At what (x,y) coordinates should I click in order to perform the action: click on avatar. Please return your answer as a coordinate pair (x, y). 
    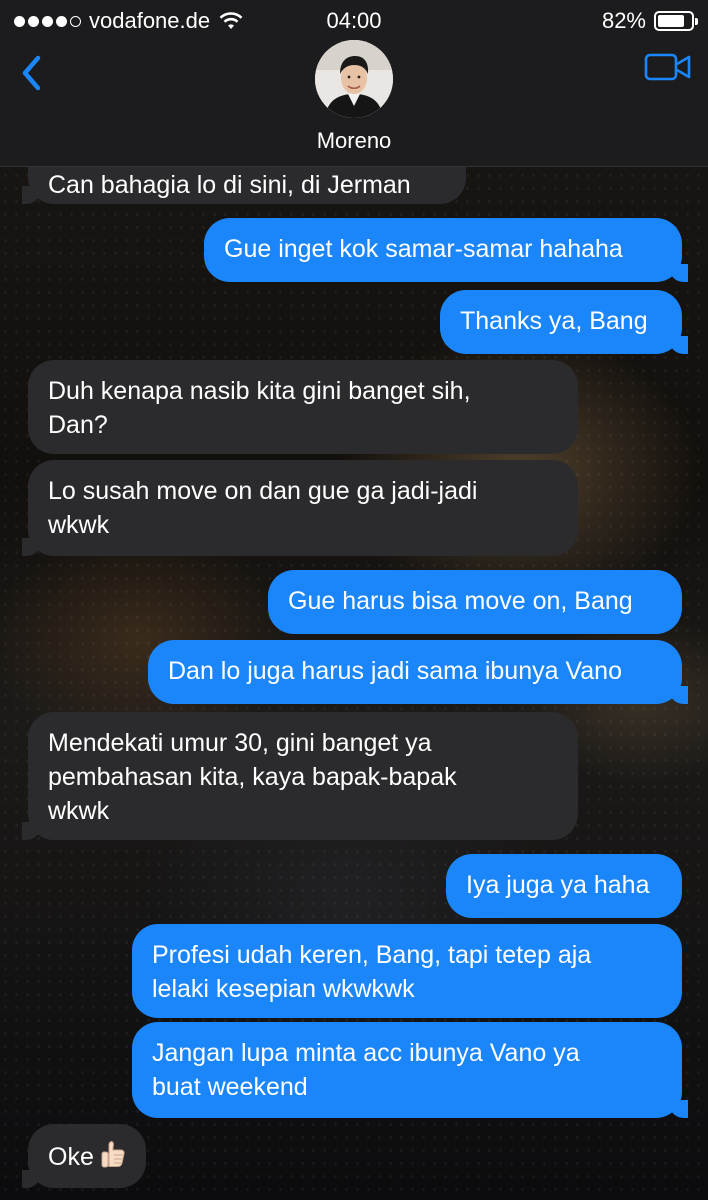
    Looking at the image, I should click on (354, 79).